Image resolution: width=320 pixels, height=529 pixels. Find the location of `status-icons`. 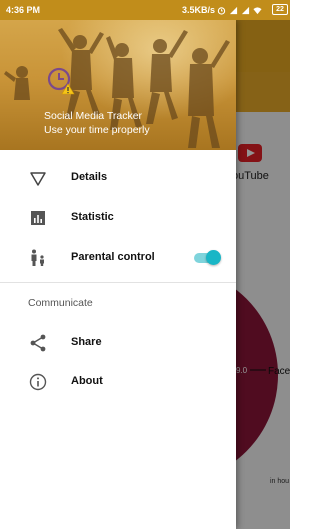

status-icons is located at coordinates (239, 10).